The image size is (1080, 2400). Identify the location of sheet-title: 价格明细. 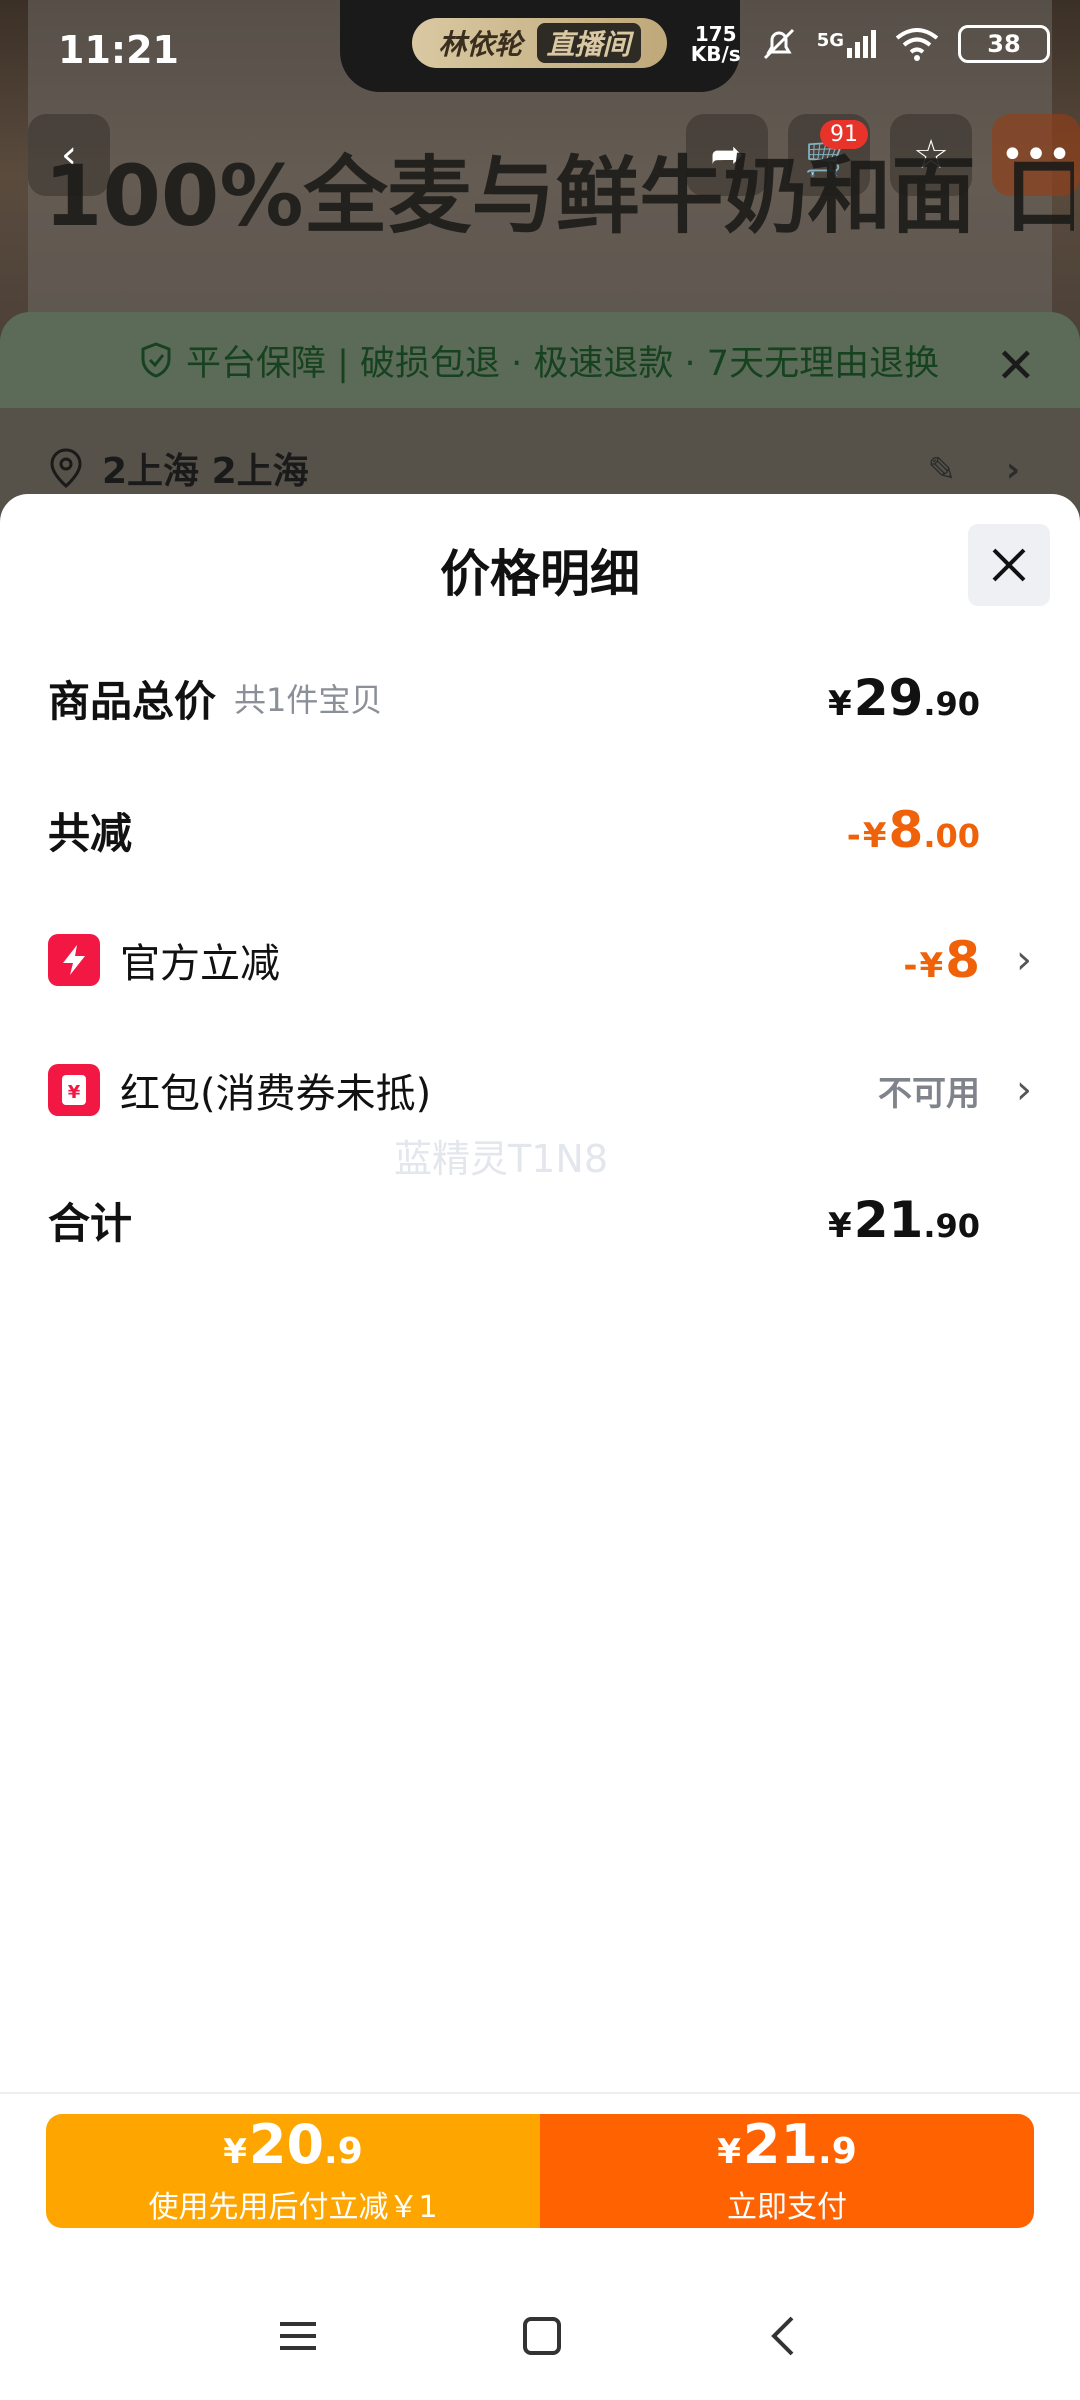
(540, 574).